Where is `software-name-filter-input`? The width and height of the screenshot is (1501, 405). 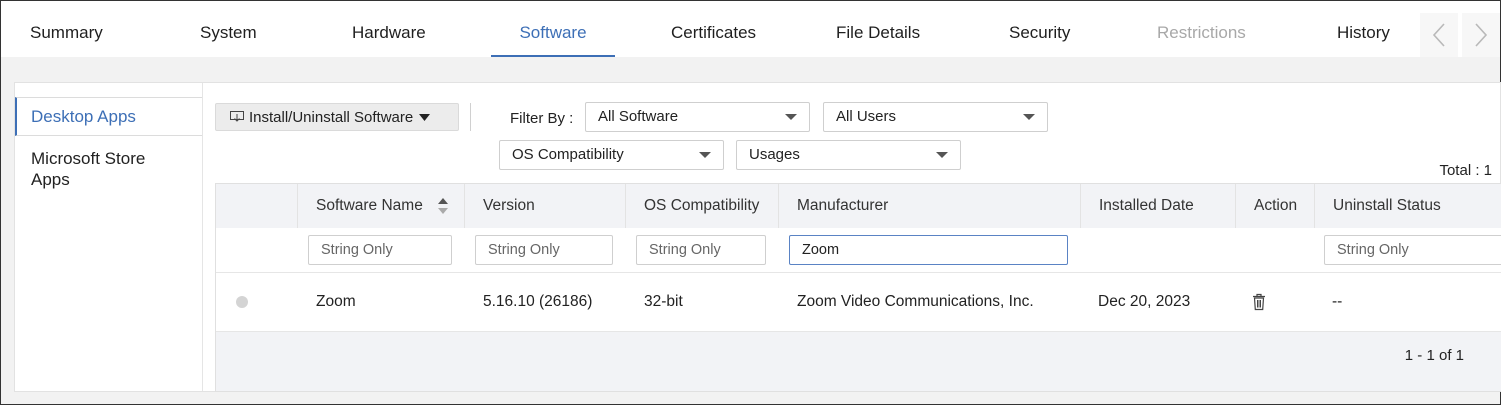 software-name-filter-input is located at coordinates (380, 250).